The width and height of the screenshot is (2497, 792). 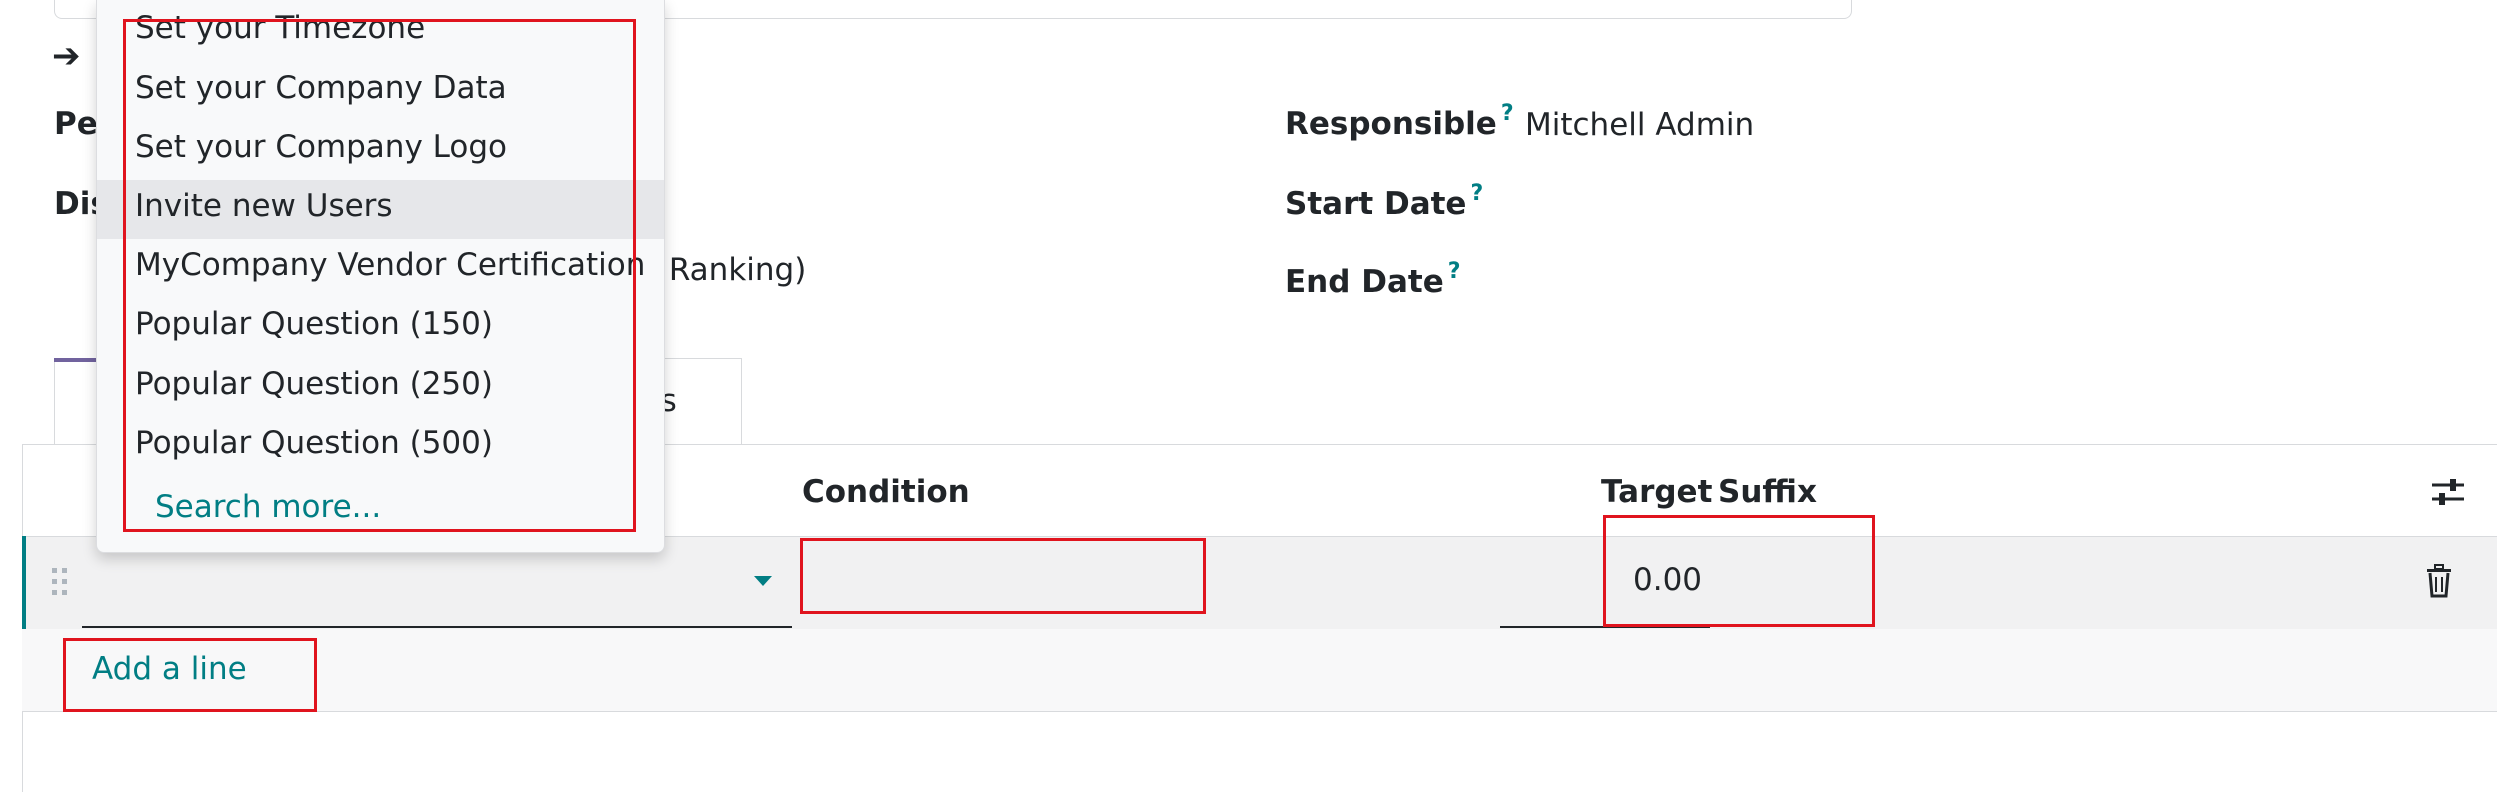 I want to click on arrow-right-icon: ➔, so click(x=66, y=56).